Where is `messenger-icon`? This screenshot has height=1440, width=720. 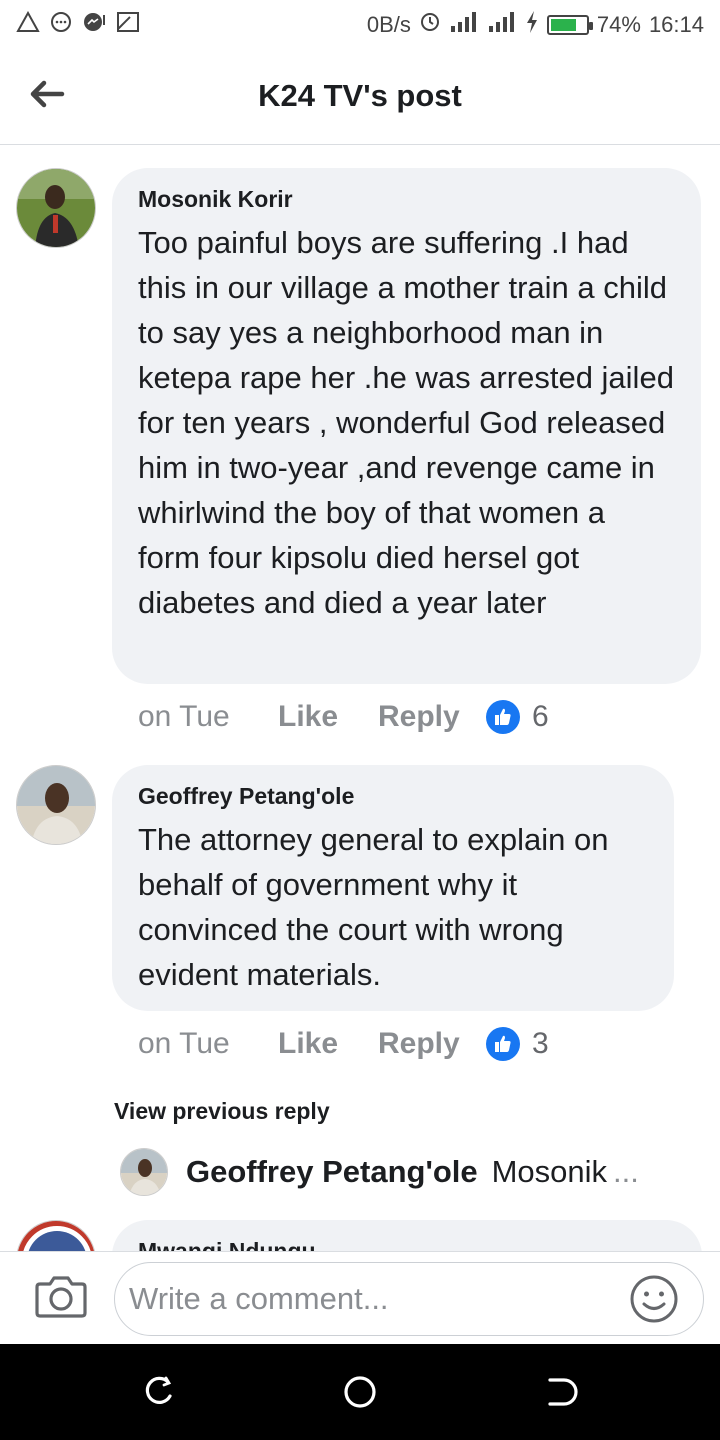 messenger-icon is located at coordinates (94, 25).